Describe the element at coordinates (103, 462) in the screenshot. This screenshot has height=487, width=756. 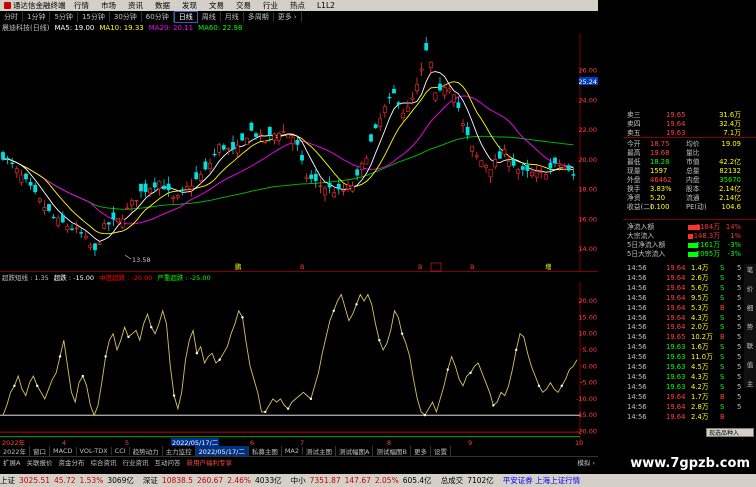
I see `info-tab: 综合资讯` at that location.